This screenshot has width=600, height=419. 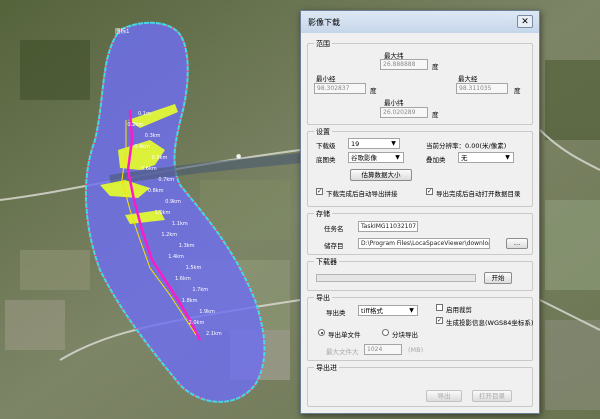 I want to click on map-distance-label: 1.3km, so click(x=187, y=246).